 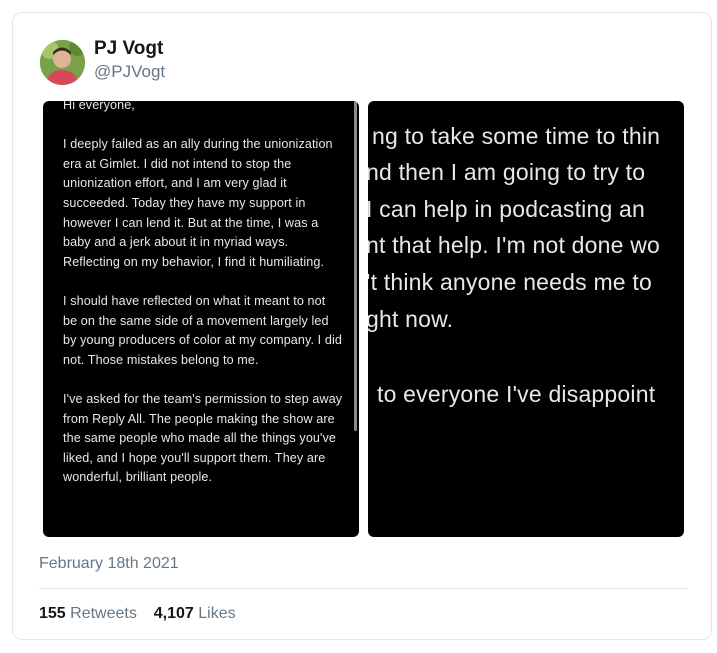 I want to click on retweets-label: Retweets, so click(x=103, y=613).